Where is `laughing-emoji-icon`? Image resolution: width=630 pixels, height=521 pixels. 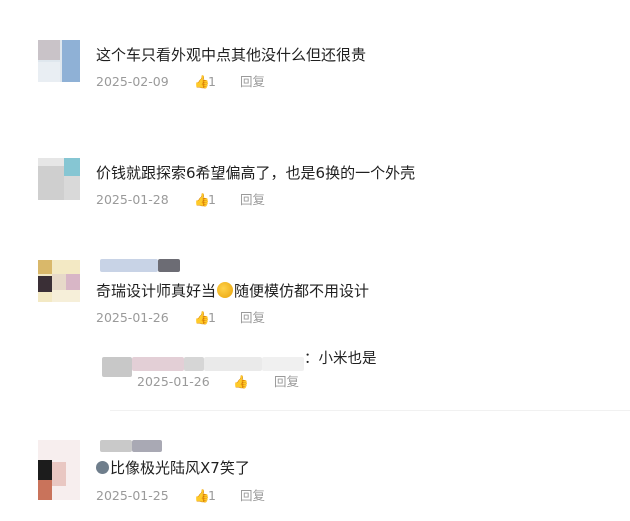 laughing-emoji-icon is located at coordinates (225, 290).